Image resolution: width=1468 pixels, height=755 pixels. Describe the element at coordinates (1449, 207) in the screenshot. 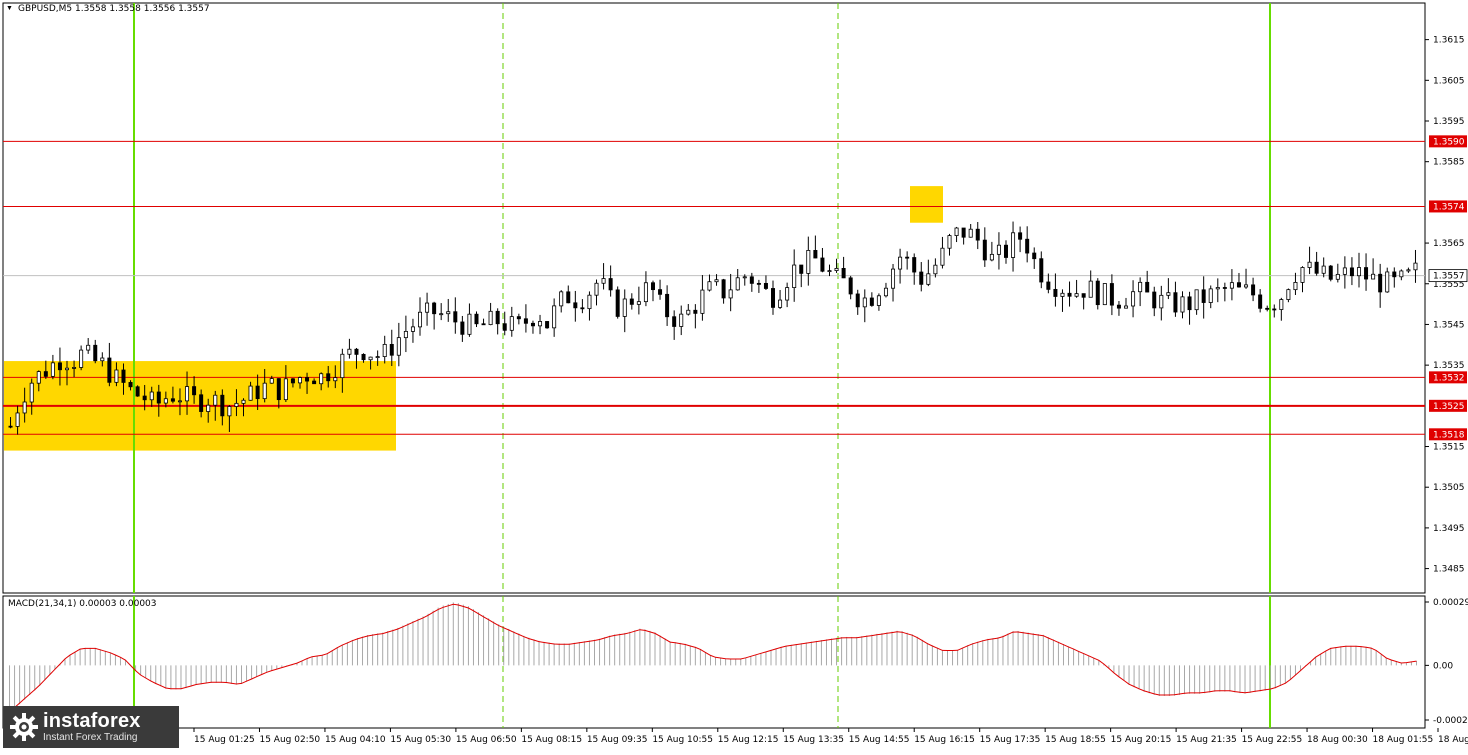

I see `level-label: 1.3574` at that location.